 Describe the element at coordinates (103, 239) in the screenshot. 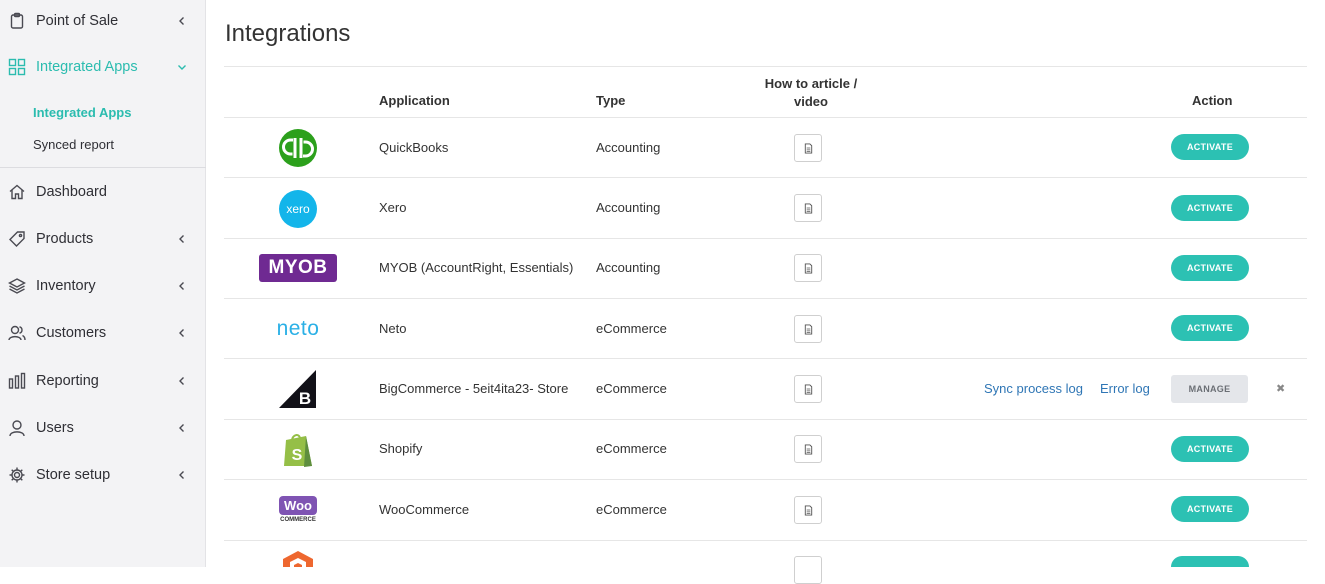

I see `sidebar-item-products: Products` at that location.